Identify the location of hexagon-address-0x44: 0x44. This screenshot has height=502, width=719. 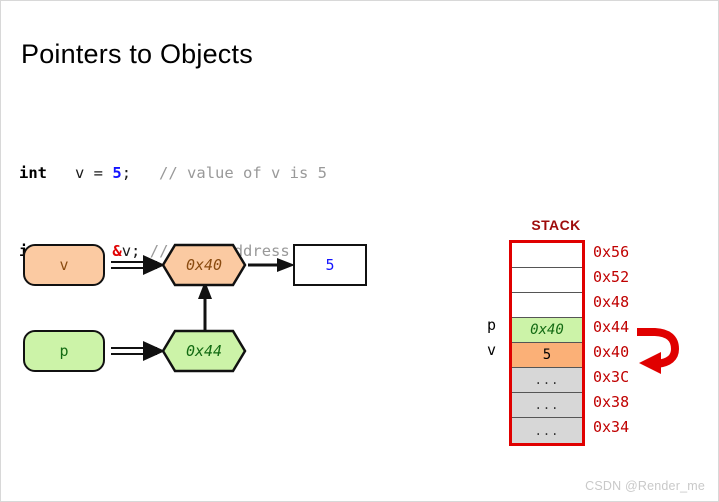
(204, 351).